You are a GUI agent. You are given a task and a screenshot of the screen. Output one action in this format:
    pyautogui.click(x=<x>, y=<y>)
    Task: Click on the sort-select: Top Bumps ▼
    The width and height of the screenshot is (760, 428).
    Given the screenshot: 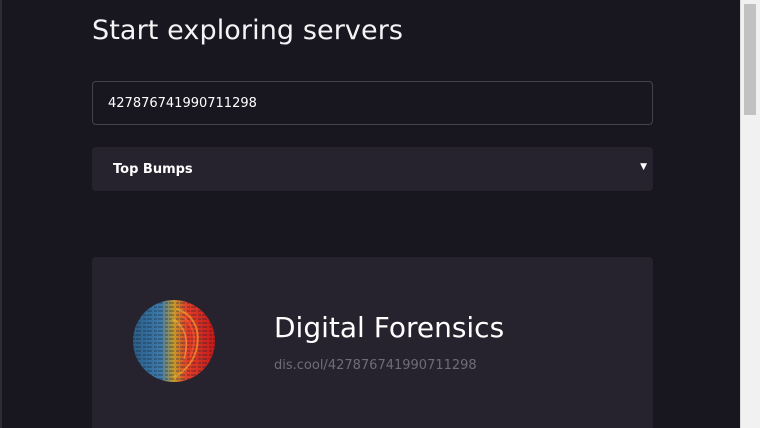 What is the action you would take?
    pyautogui.click(x=372, y=169)
    